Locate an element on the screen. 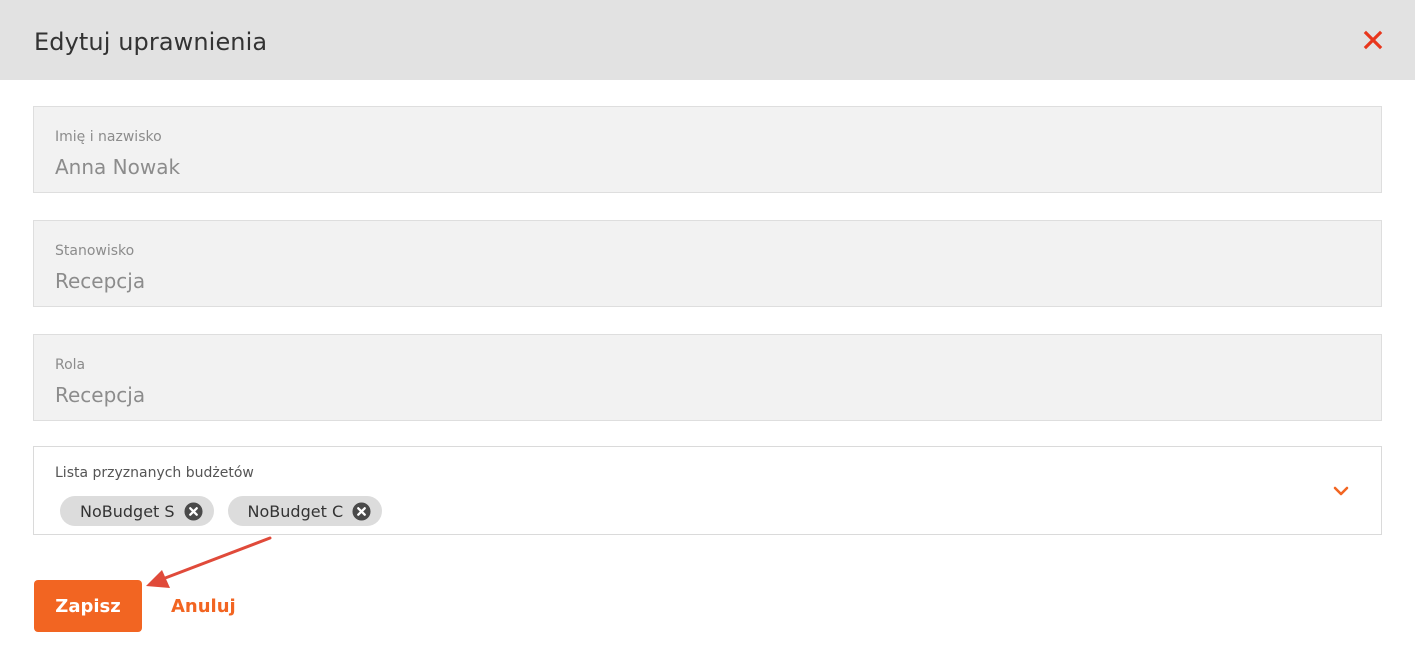 The width and height of the screenshot is (1415, 655). name-field-label: Imię i nazwisko is located at coordinates (108, 137).